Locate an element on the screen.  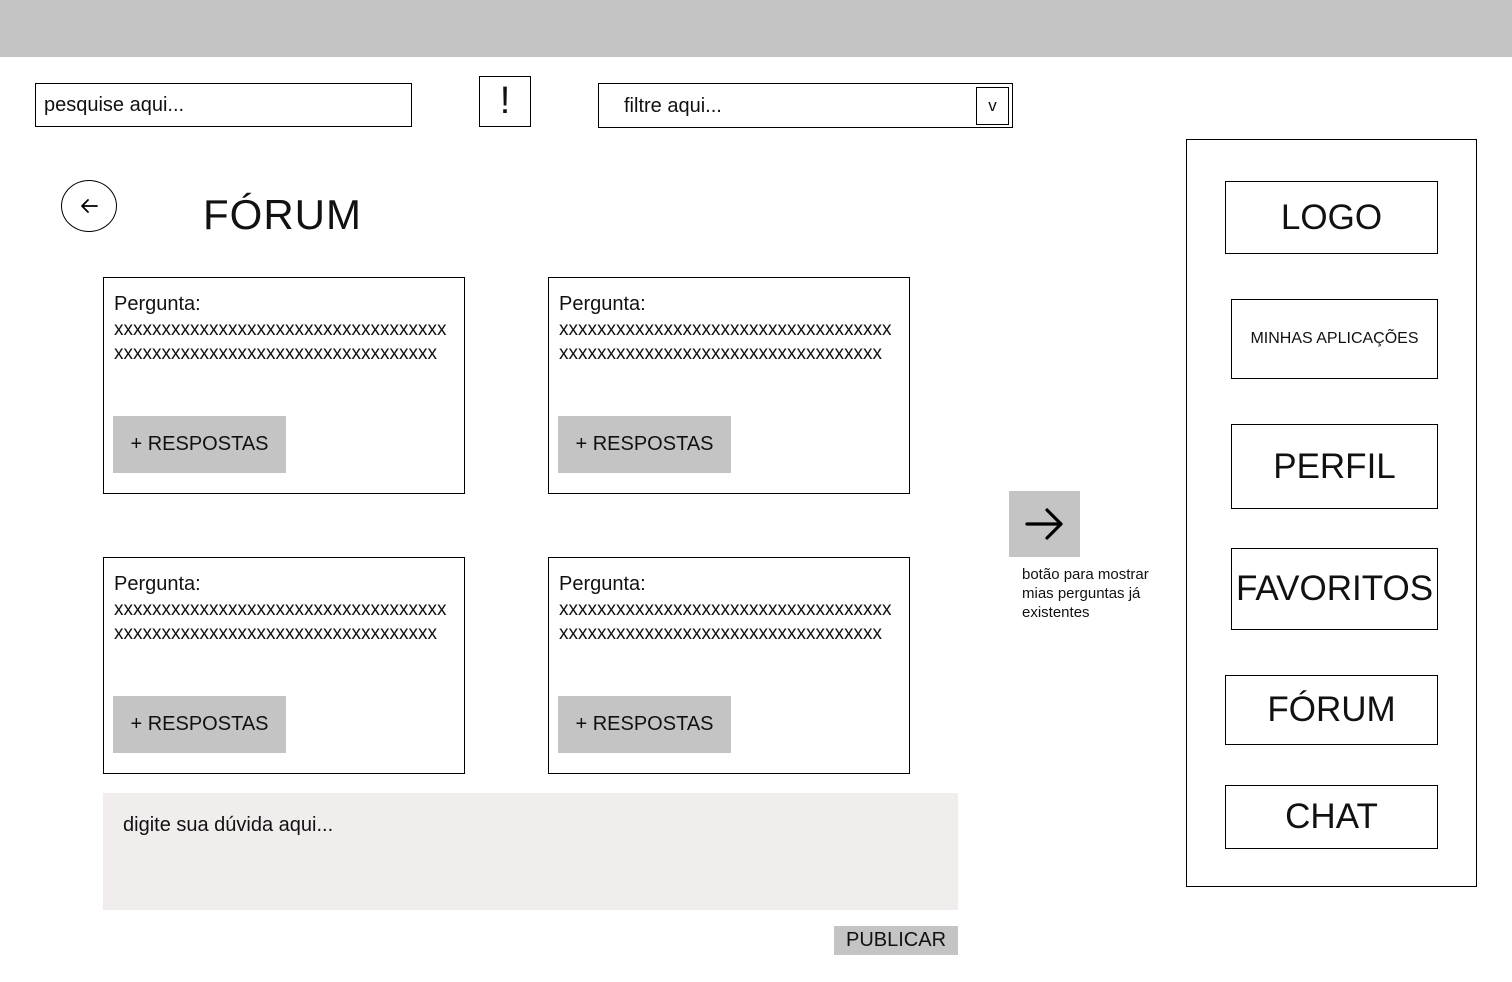
next-questions-button is located at coordinates (1044, 524).